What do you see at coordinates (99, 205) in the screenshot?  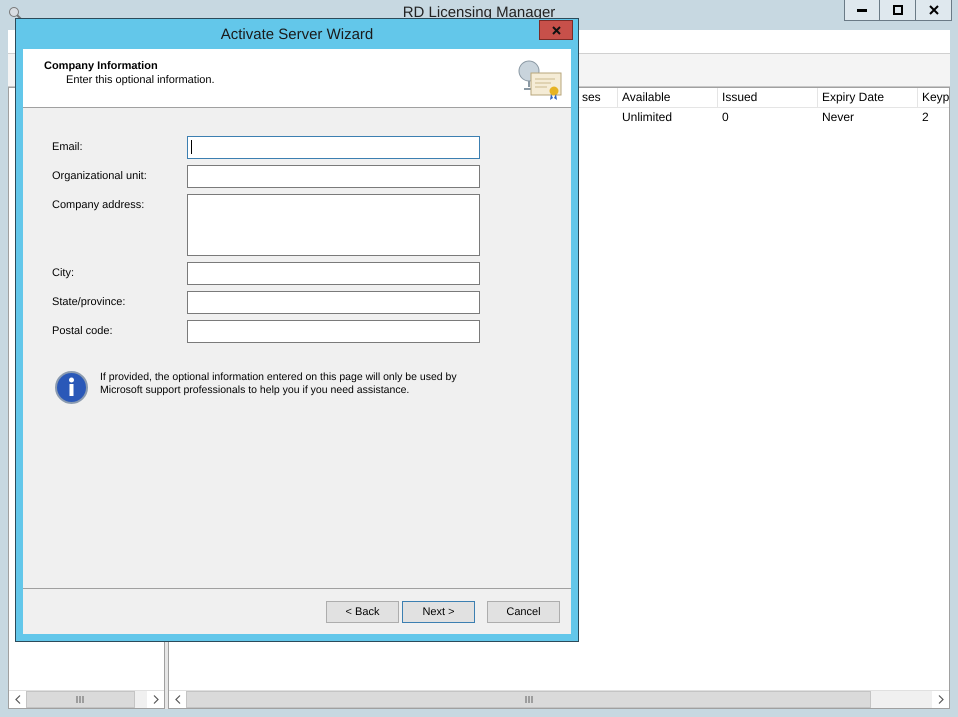 I see `field-label: Company address:` at bounding box center [99, 205].